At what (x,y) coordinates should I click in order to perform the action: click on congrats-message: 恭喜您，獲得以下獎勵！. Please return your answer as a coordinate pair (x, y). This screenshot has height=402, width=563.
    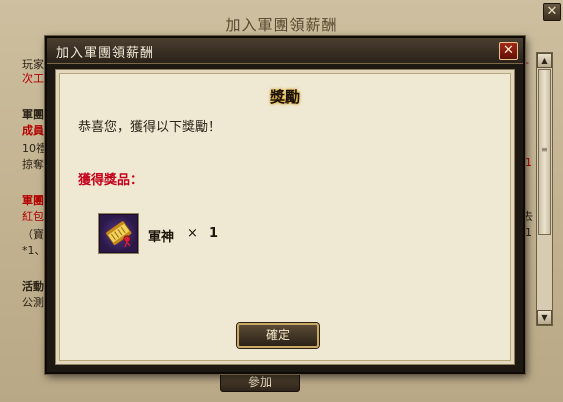
    Looking at the image, I should click on (150, 127).